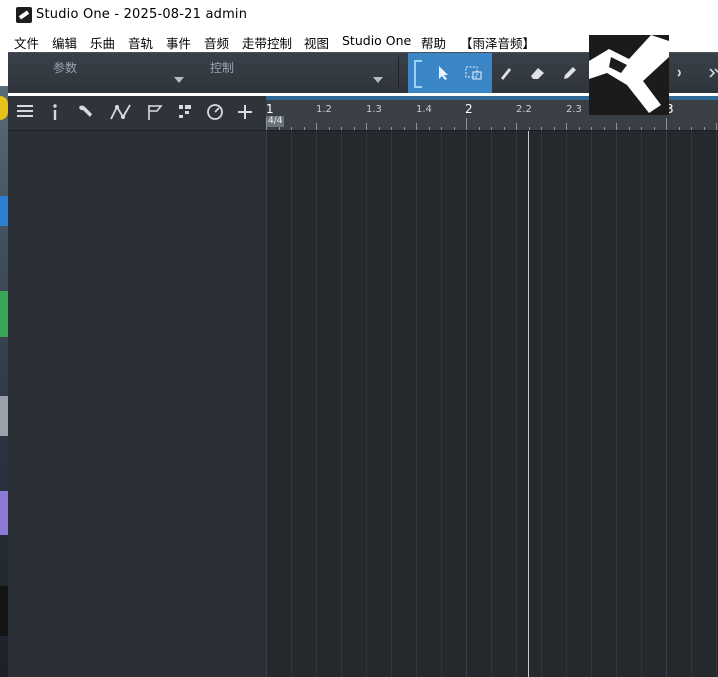  I want to click on menu-edit: 编辑, so click(64, 42).